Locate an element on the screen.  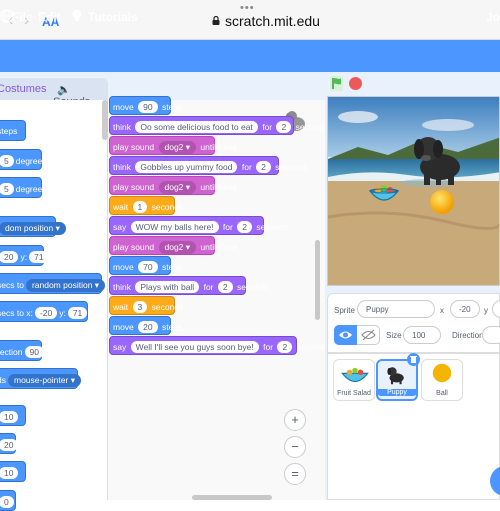
code-vertical-scrollbar is located at coordinates (317, 280).